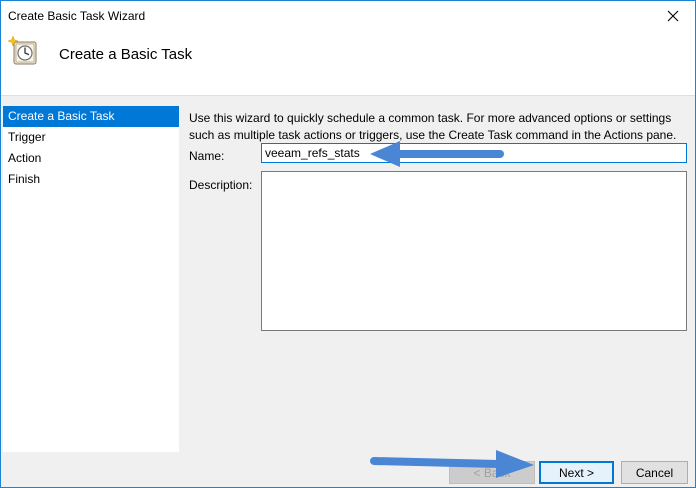  Describe the element at coordinates (77, 16) in the screenshot. I see `window-title: Create Basic Task Wizard` at that location.